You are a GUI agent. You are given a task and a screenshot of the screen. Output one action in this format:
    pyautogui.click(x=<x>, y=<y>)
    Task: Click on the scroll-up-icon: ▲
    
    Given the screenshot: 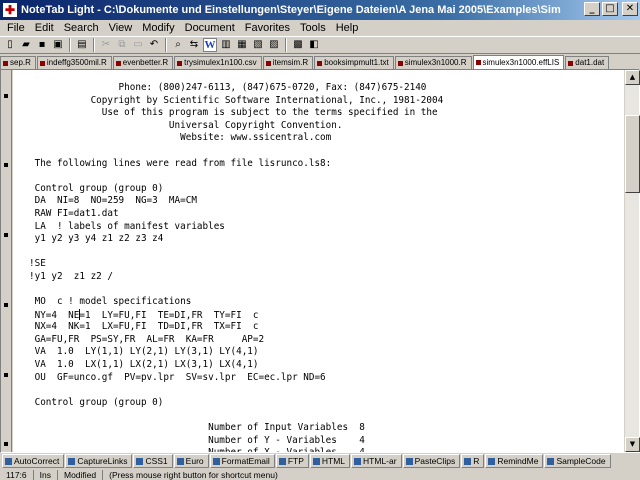 What is the action you would take?
    pyautogui.click(x=632, y=77)
    